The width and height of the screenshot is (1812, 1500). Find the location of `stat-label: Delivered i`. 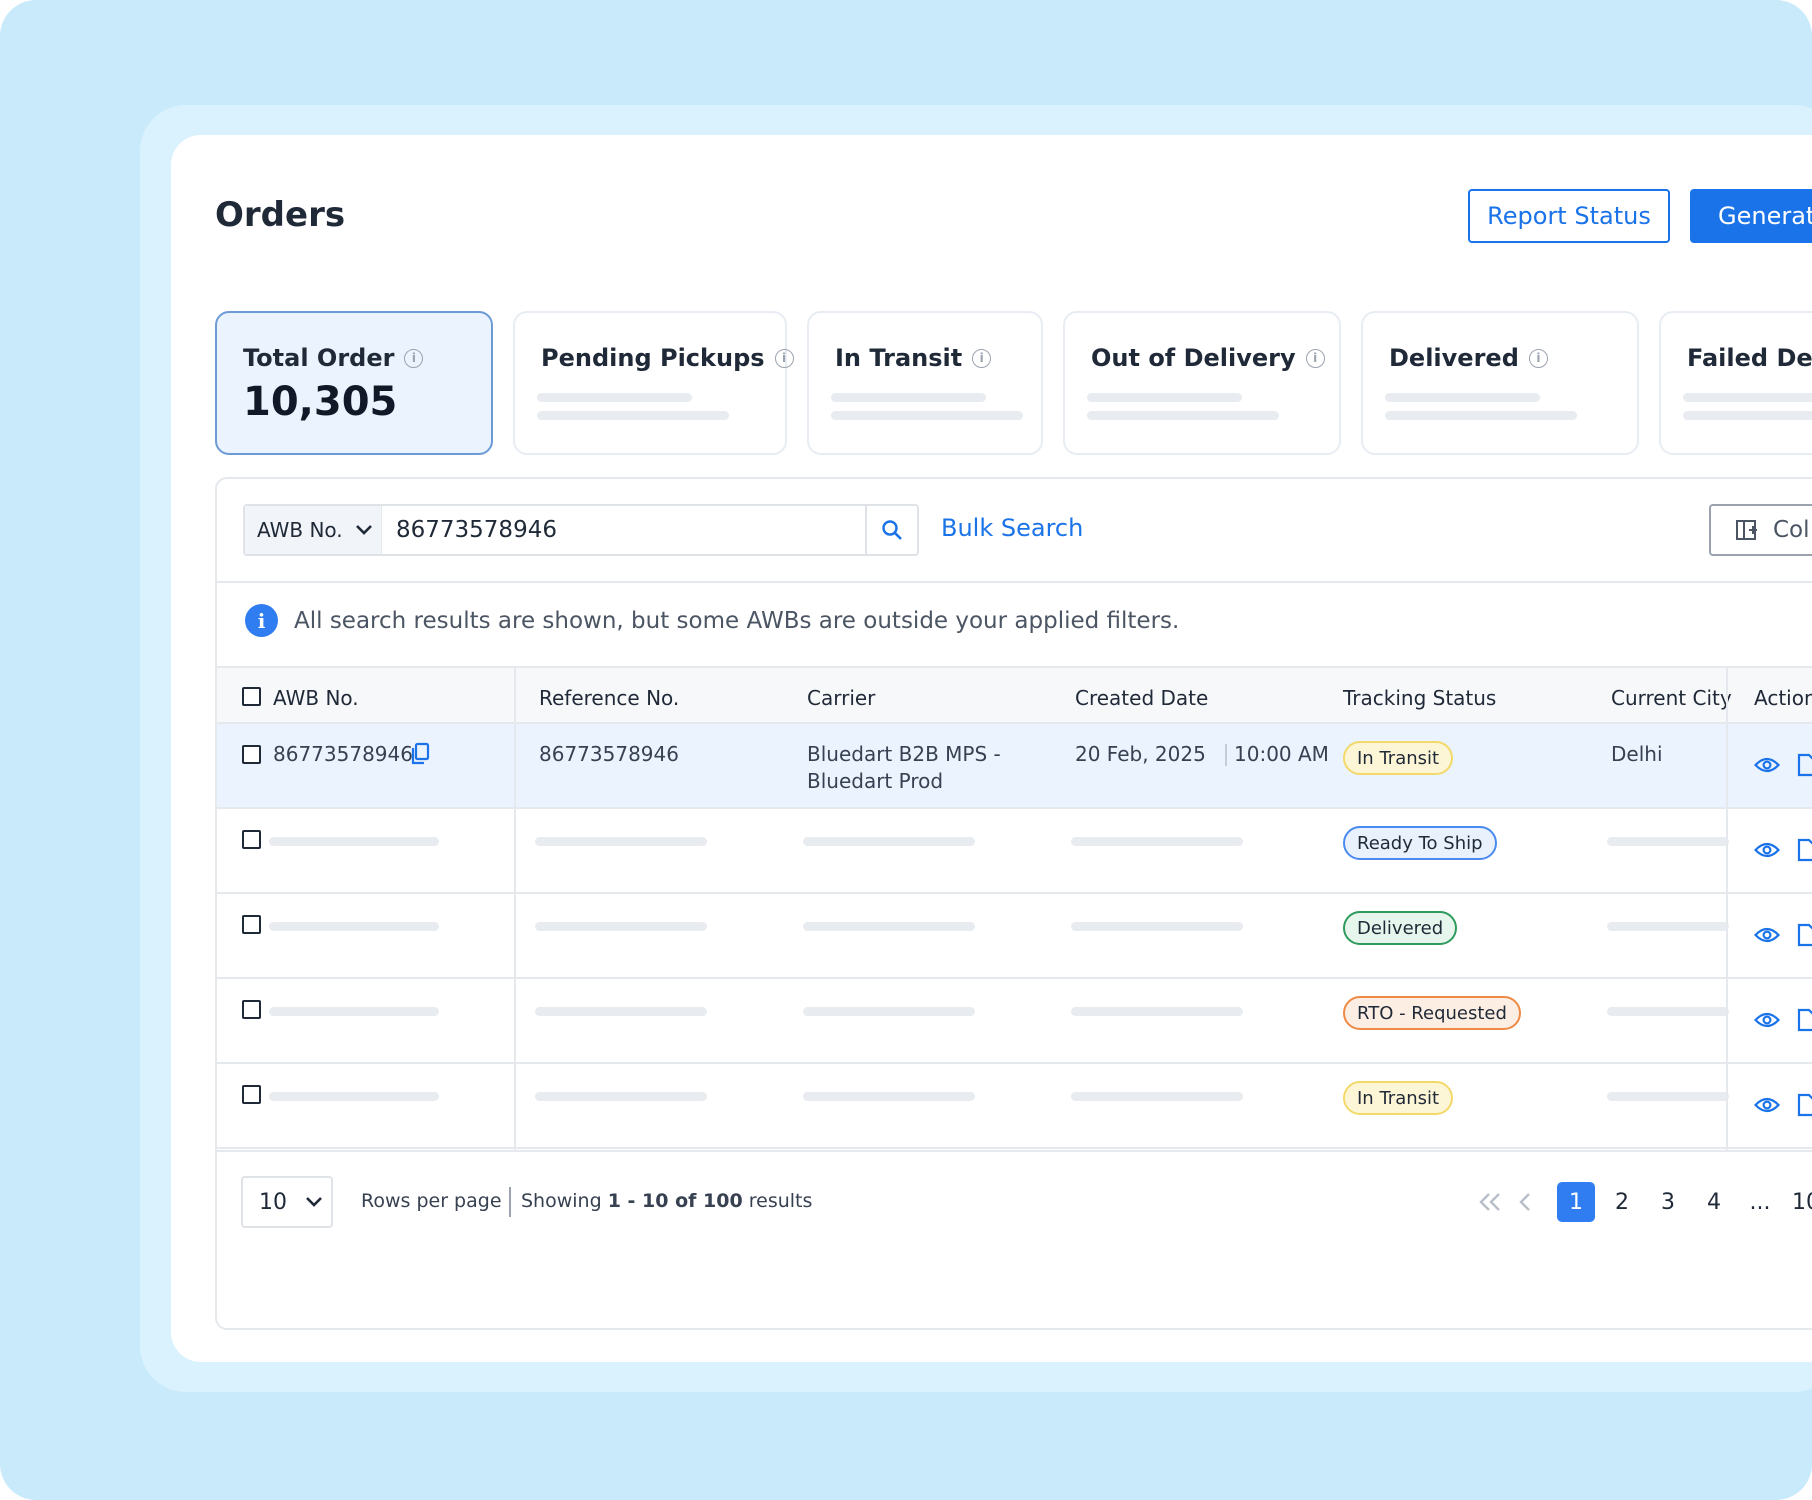

stat-label: Delivered i is located at coordinates (1468, 358).